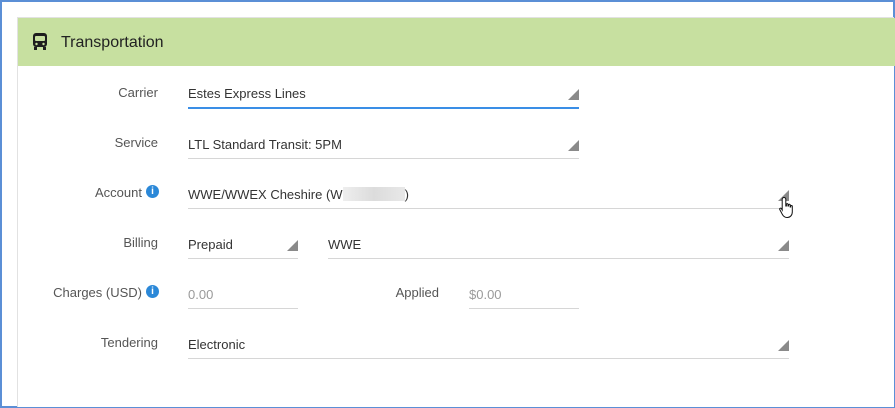 Image resolution: width=895 pixels, height=408 pixels. Describe the element at coordinates (152, 191) in the screenshot. I see `account-info-icon: i` at that location.